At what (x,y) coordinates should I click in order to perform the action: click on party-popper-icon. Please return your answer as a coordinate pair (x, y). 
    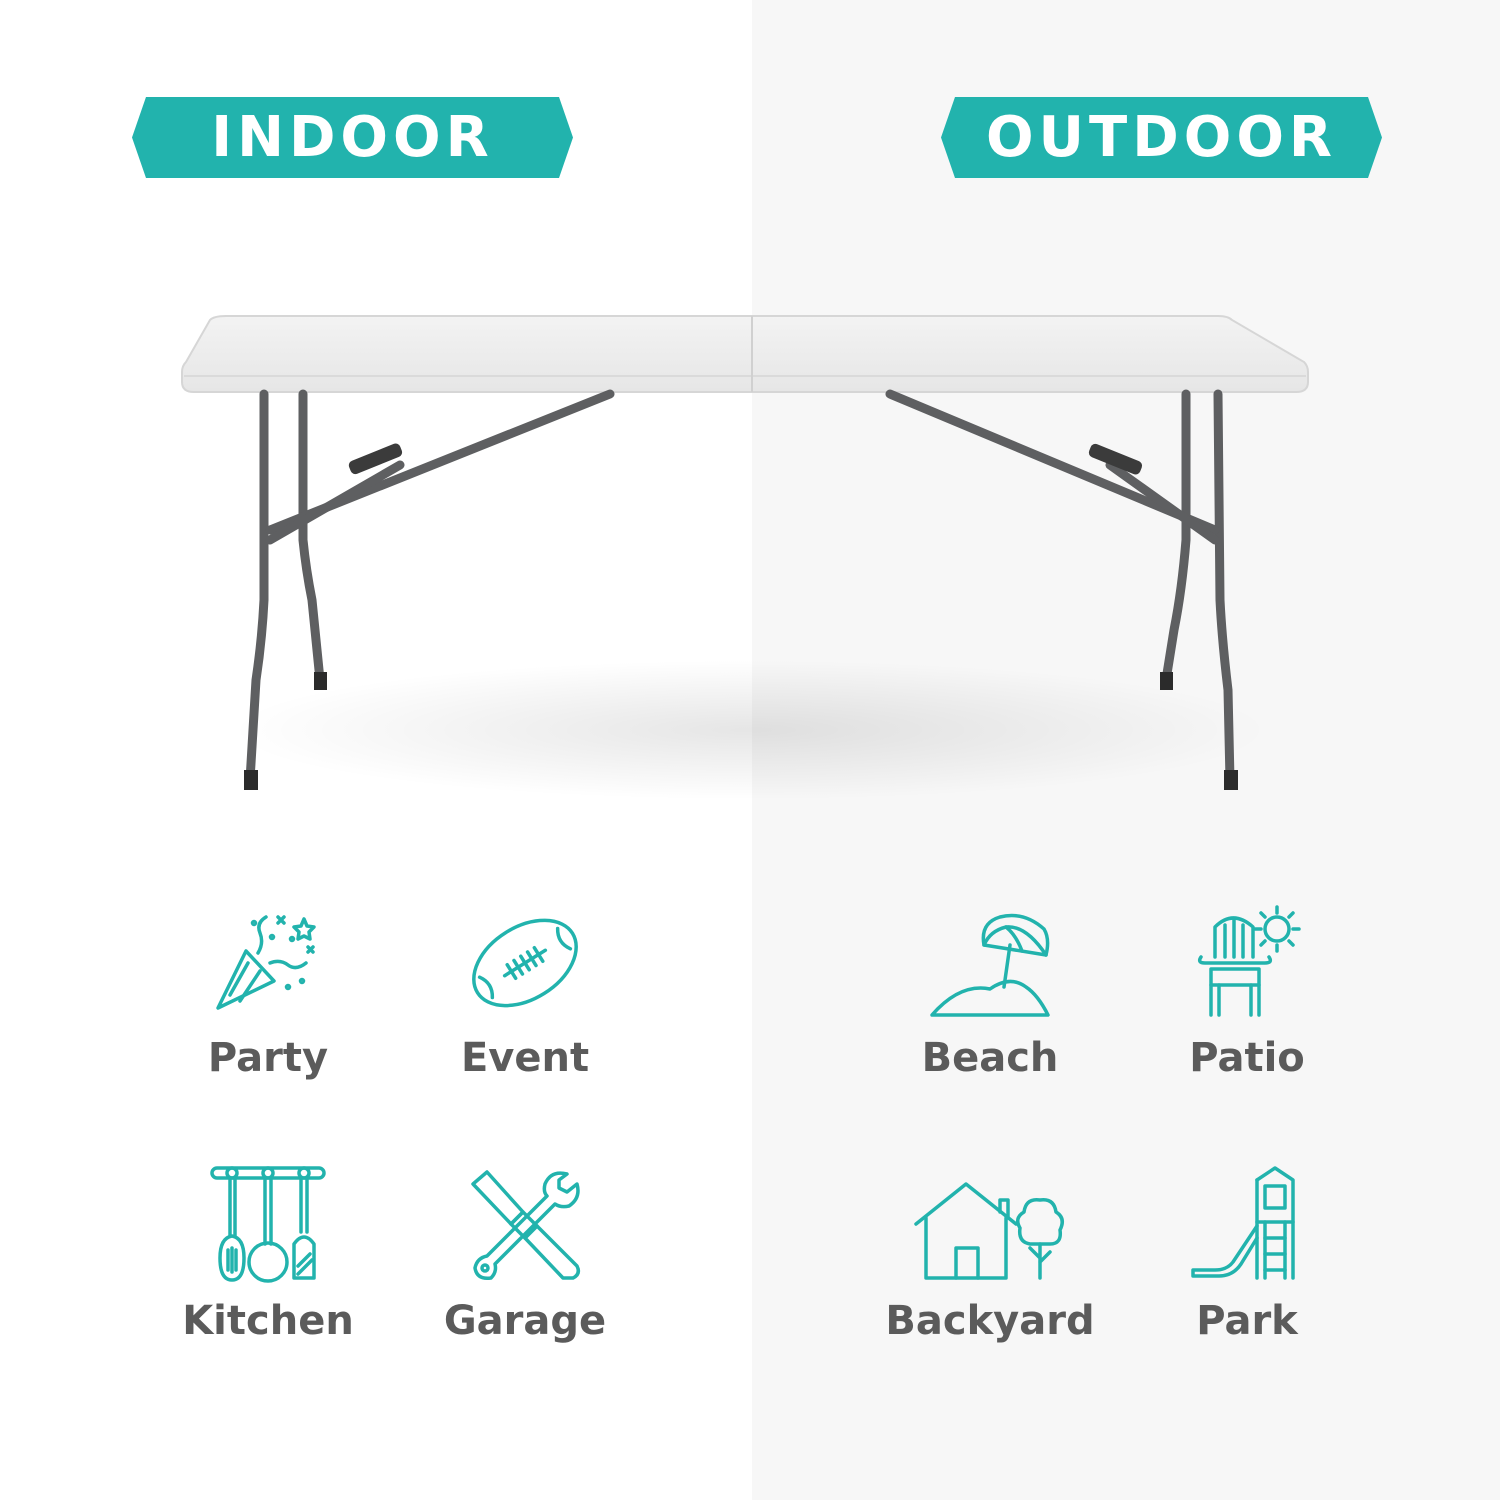
    Looking at the image, I should click on (268, 963).